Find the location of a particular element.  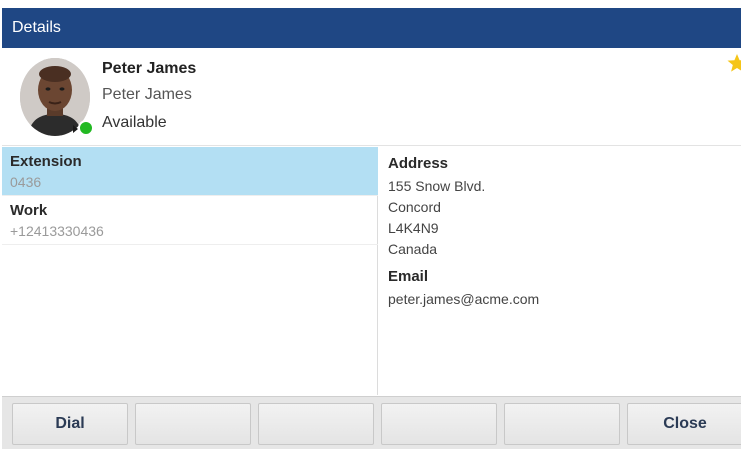

softkey-bar: Dial Close is located at coordinates (371, 422).